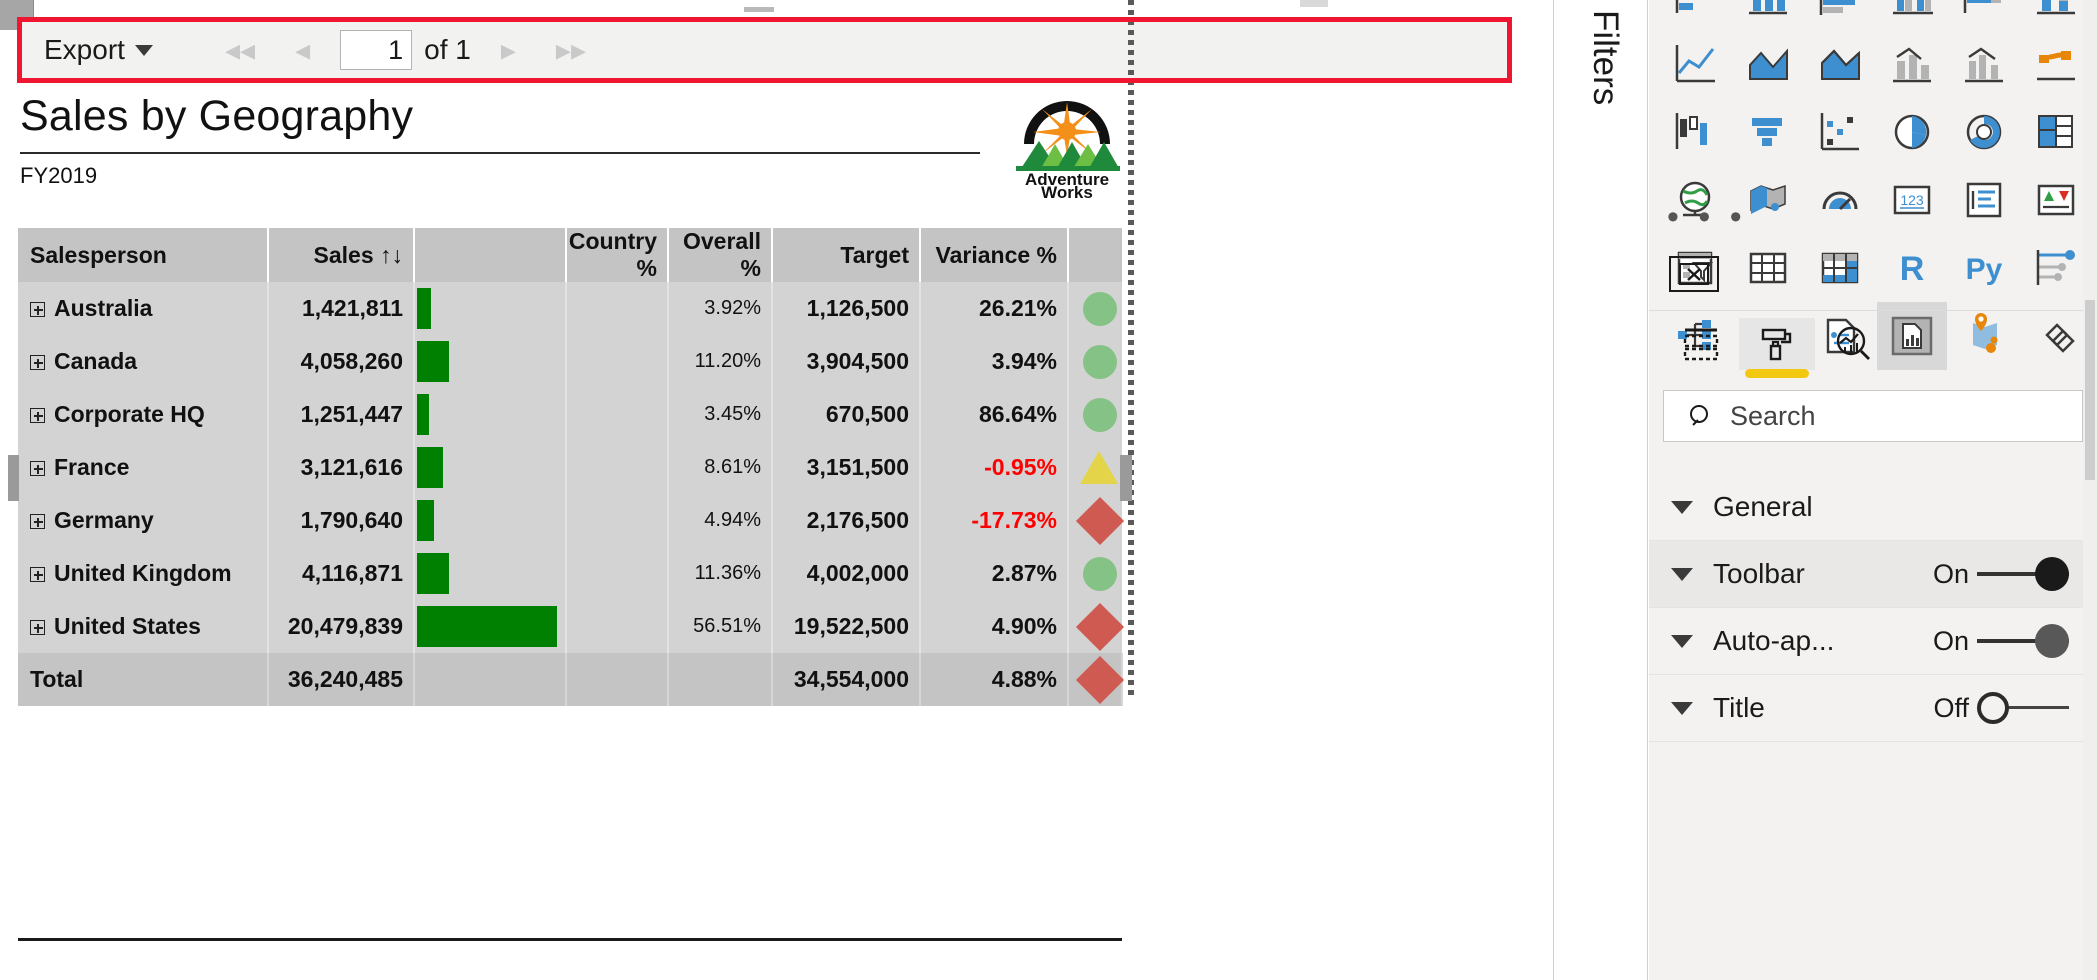 The width and height of the screenshot is (2097, 980). I want to click on multi-row-card-icon, so click(1984, 200).